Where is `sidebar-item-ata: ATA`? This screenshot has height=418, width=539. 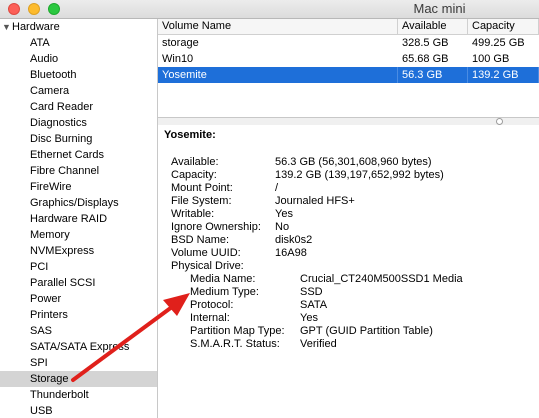 sidebar-item-ata: ATA is located at coordinates (78, 43).